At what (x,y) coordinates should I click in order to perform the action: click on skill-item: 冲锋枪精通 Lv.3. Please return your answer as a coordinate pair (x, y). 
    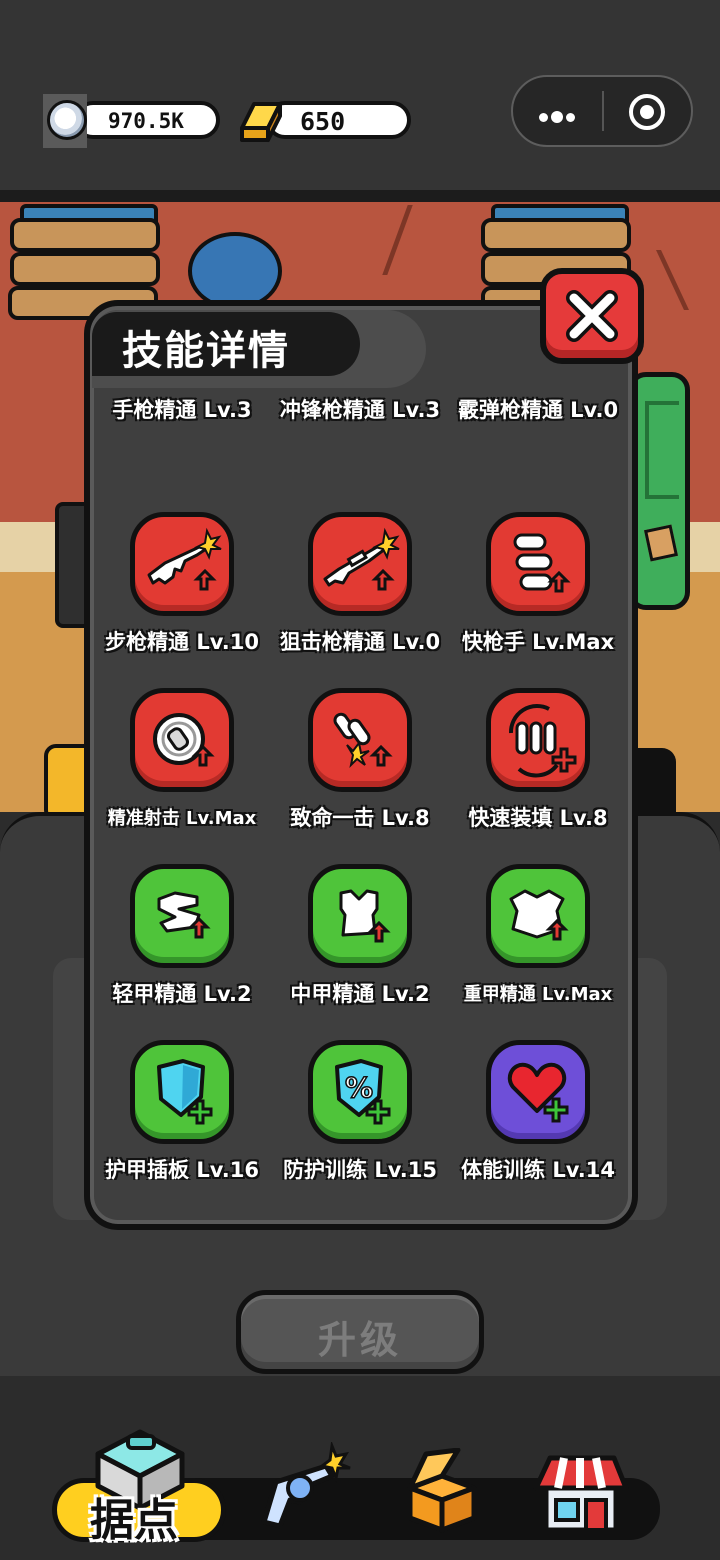
    Looking at the image, I should click on (360, 423).